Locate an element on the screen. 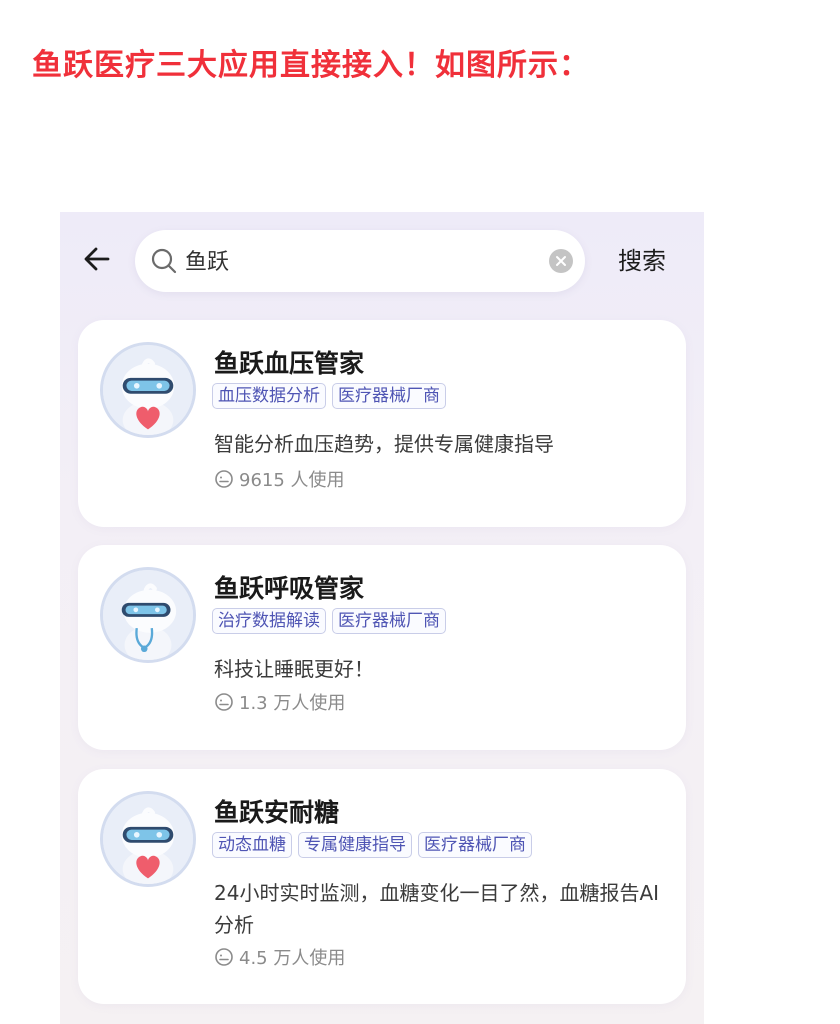  card-title: 鱼跃血压管家 is located at coordinates (289, 363).